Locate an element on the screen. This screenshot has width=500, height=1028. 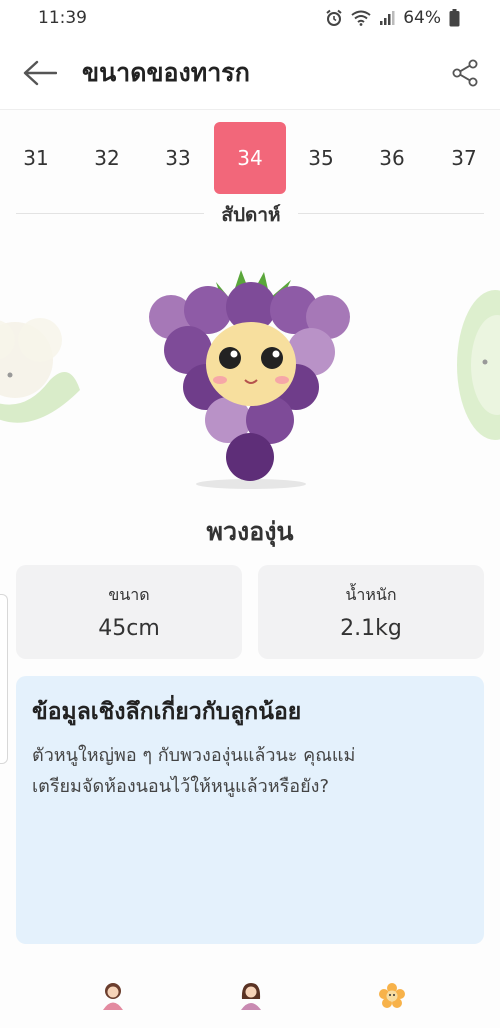
battery-icon is located at coordinates (454, 18).